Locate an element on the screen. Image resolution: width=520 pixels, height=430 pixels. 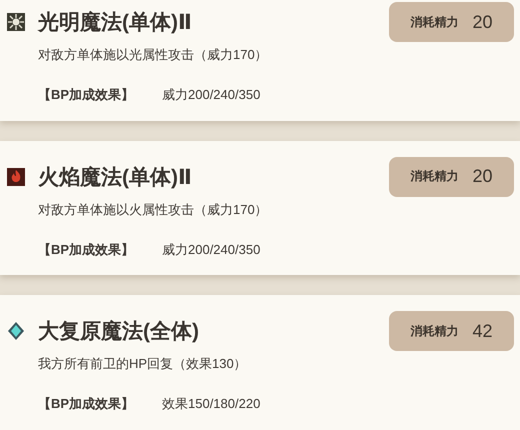
skill-description: 对敌方单体施以光属性攻击（威力170） is located at coordinates (153, 55).